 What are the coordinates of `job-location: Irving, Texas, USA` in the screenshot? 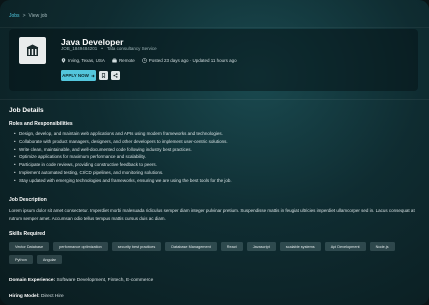 It's located at (86, 60).